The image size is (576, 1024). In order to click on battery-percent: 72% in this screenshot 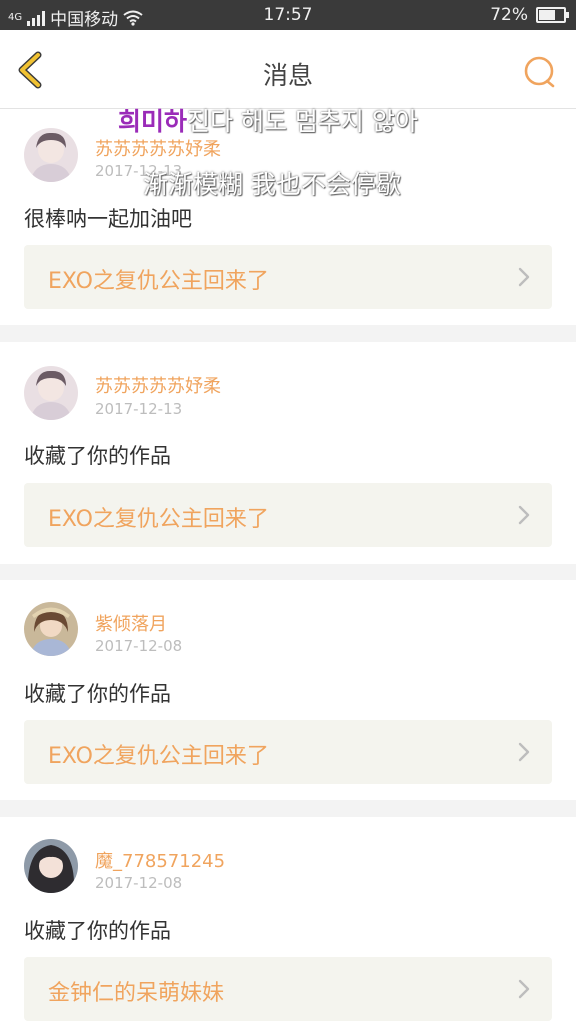, I will do `click(509, 15)`.